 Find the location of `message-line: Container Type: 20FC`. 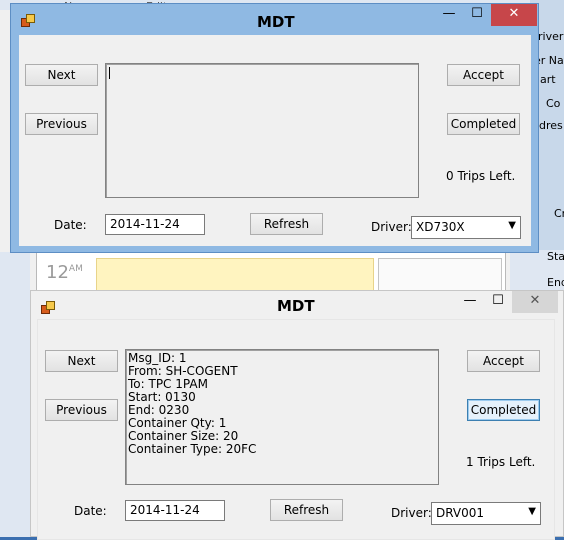

message-line: Container Type: 20FC is located at coordinates (192, 449).